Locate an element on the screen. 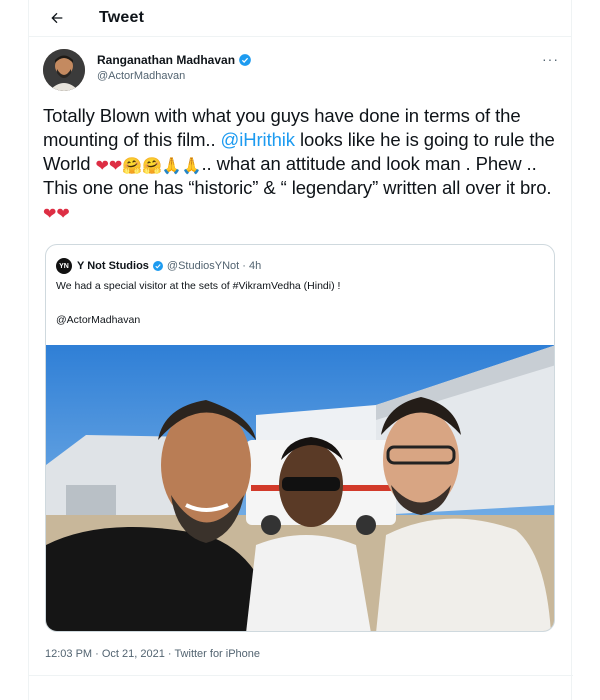 Image resolution: width=600 pixels, height=700 pixels. display-name-row: Ranganathan Madhavan is located at coordinates (174, 60).